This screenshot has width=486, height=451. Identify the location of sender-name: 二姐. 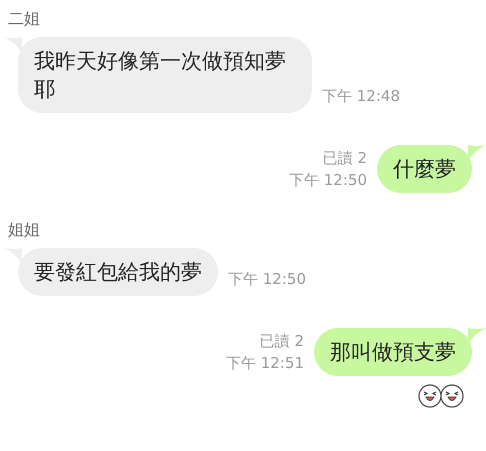
(24, 19).